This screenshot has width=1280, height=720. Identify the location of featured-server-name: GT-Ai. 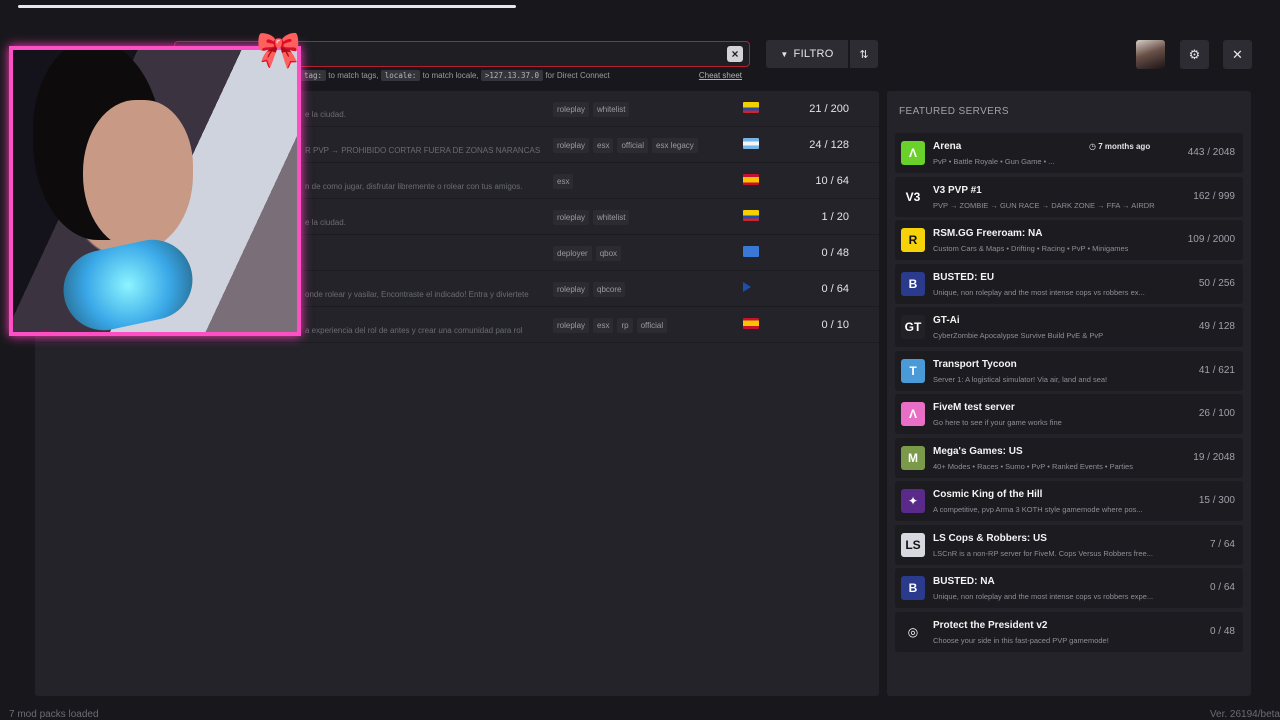
(946, 320).